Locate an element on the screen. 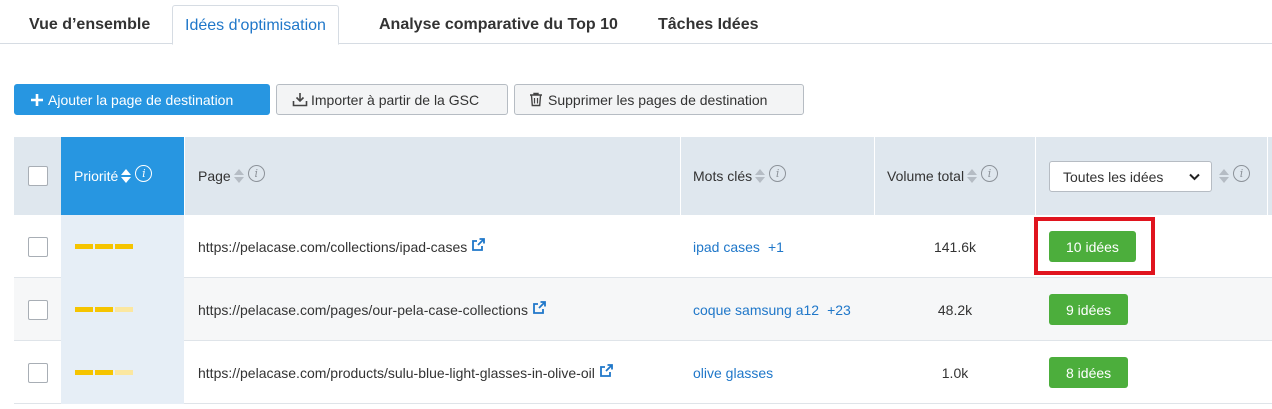 The height and width of the screenshot is (409, 1272). plus-icon is located at coordinates (37, 99).